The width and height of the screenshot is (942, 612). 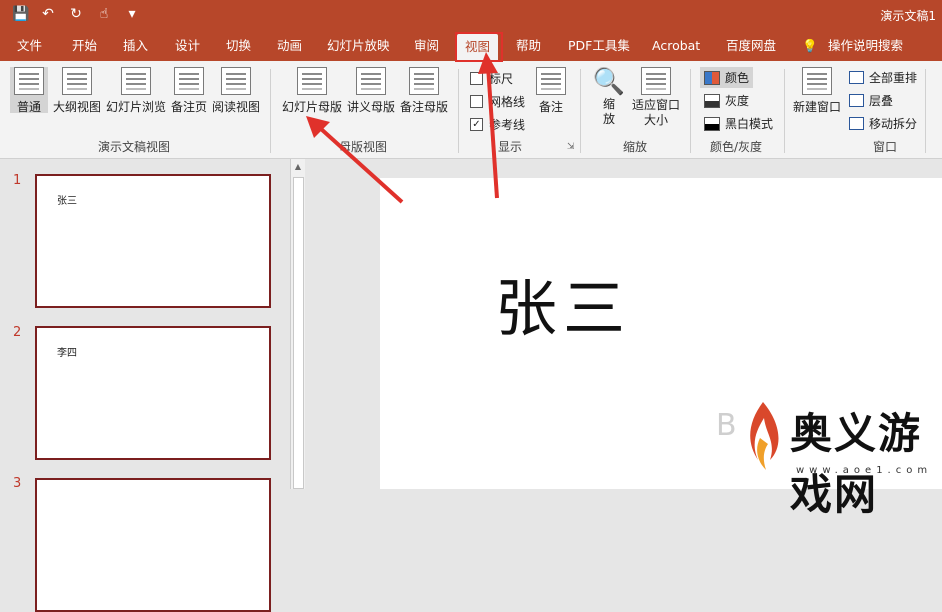 What do you see at coordinates (238, 47) in the screenshot?
I see `tab-transitions: 切换` at bounding box center [238, 47].